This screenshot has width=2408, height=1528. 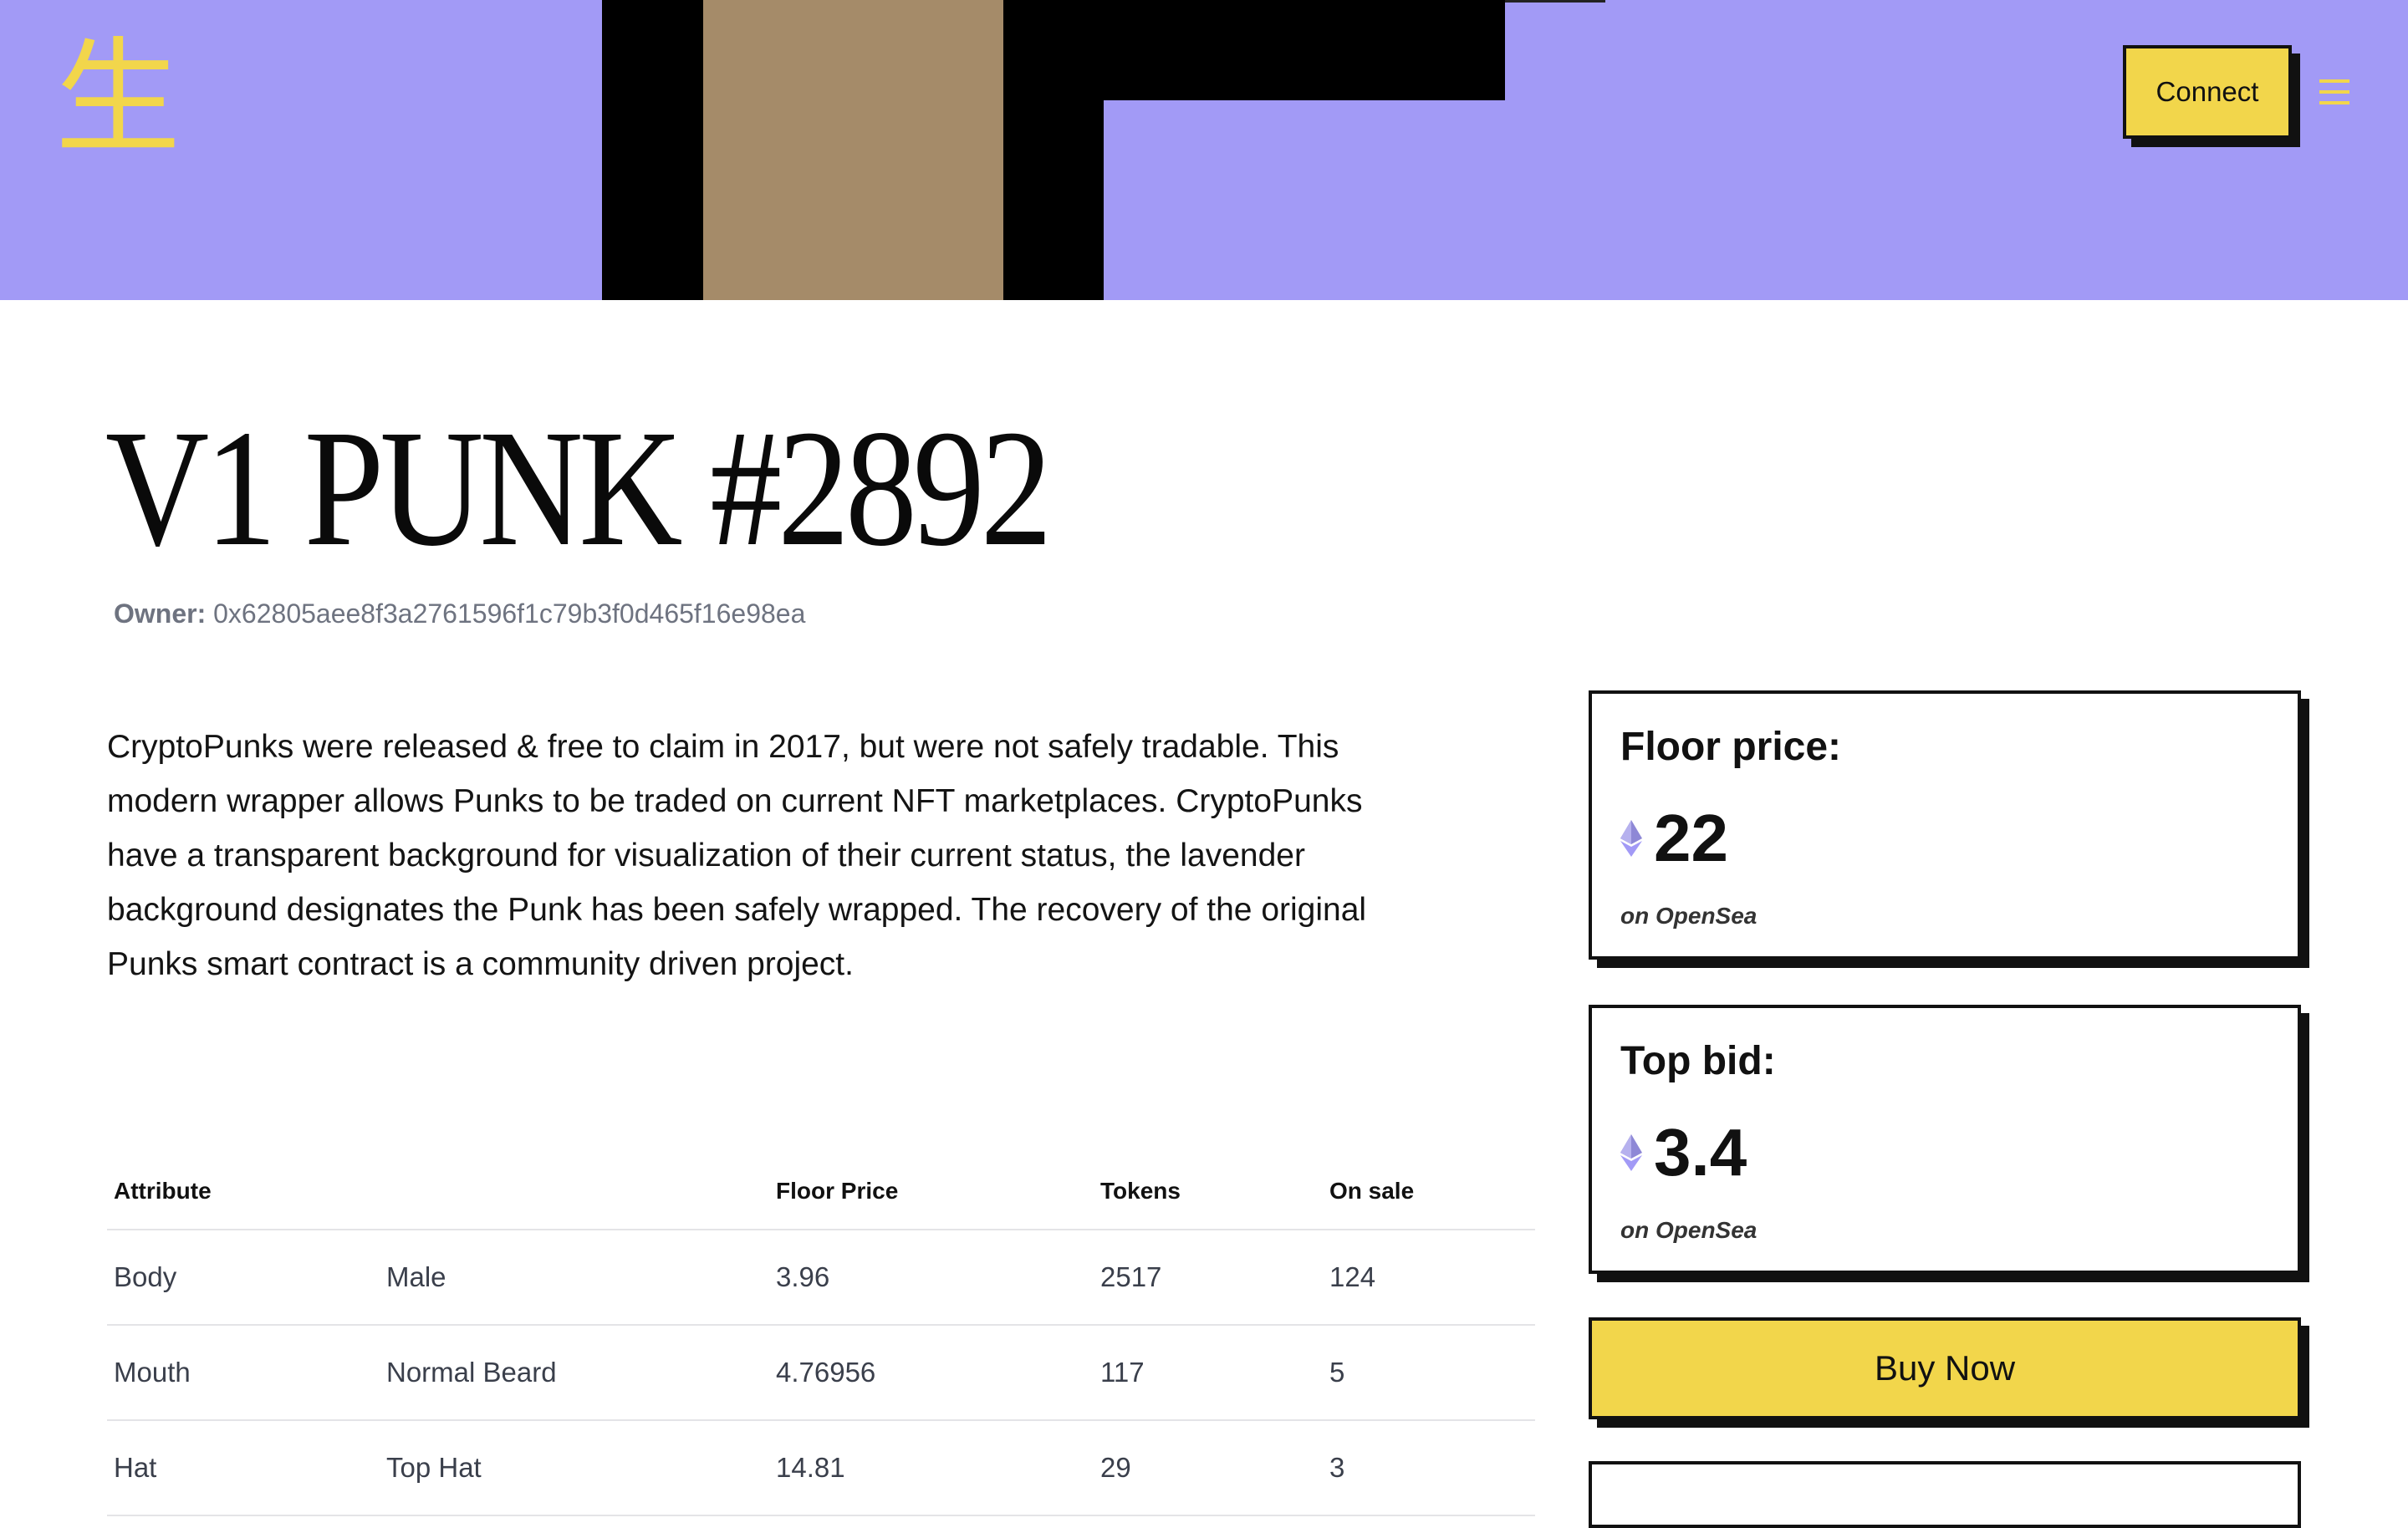 I want to click on top-bid-source-link: on OpenSea, so click(x=1689, y=1230).